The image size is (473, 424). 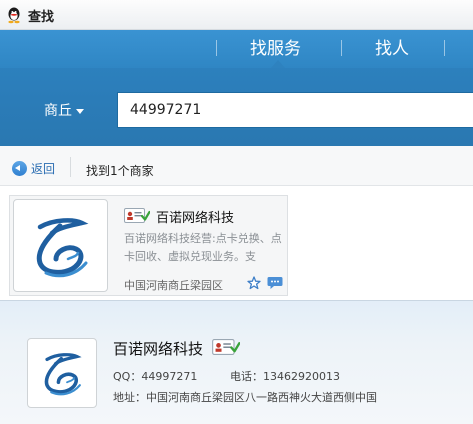 I want to click on window-title: 查找, so click(x=41, y=17).